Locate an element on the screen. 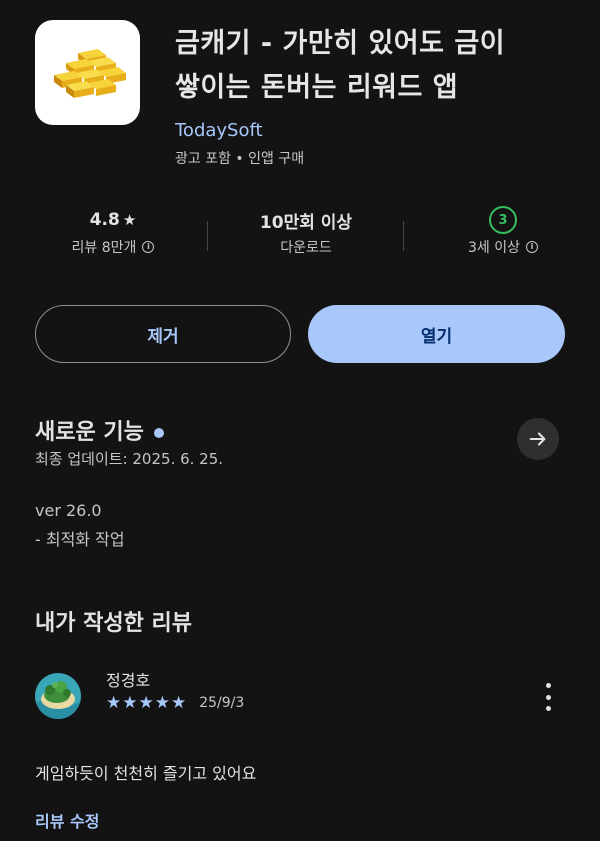 The image size is (600, 841). gold-bars-icon is located at coordinates (89, 73).